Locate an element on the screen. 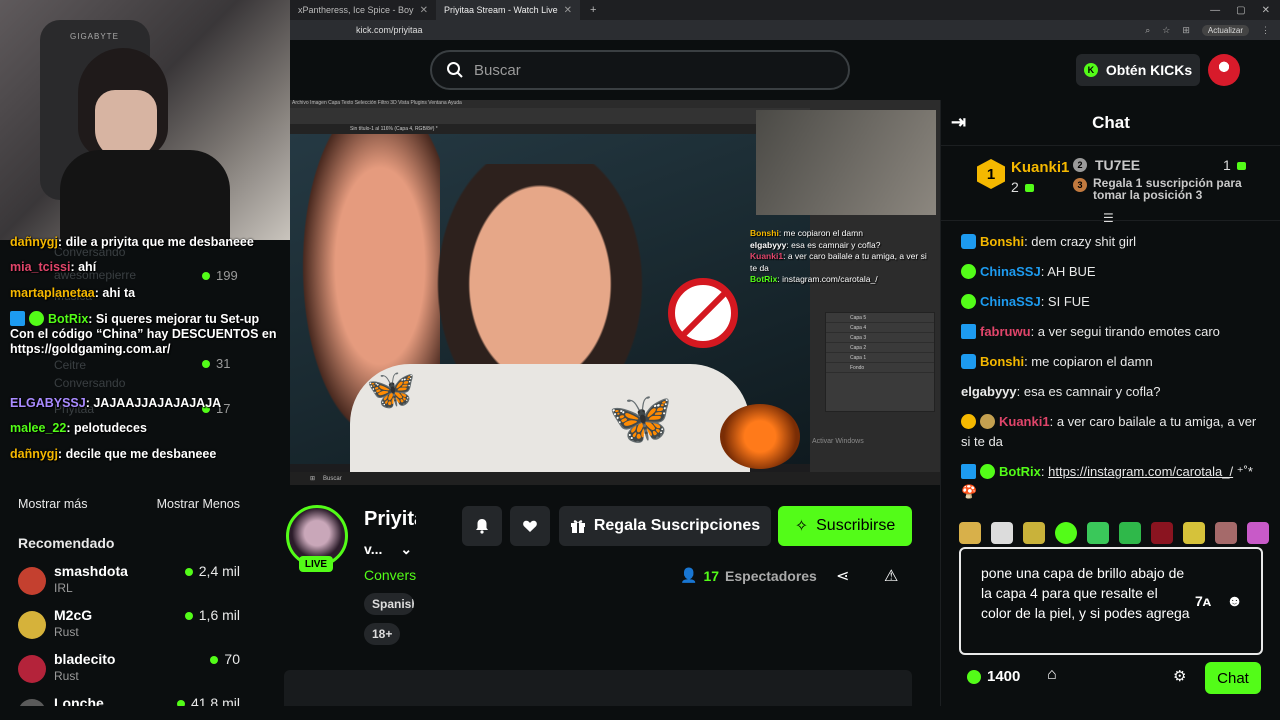 The width and height of the screenshot is (1280, 720). recommended-channel: M2cG Rust 1,6 mil is located at coordinates (129, 627).